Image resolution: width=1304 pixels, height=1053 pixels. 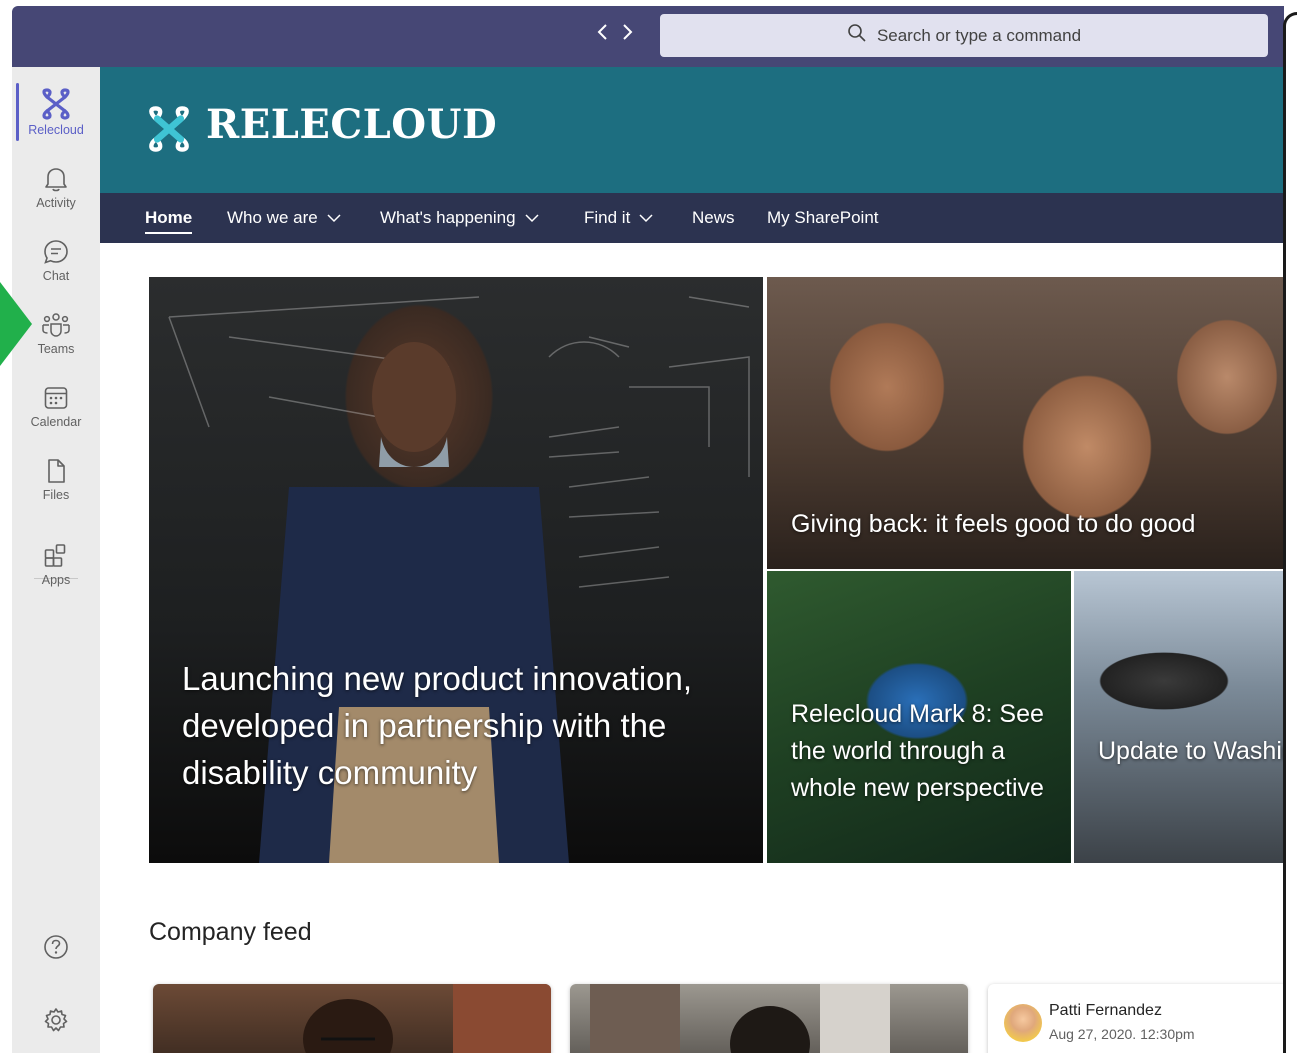 I want to click on rail-item-apps: Apps, so click(x=56, y=564).